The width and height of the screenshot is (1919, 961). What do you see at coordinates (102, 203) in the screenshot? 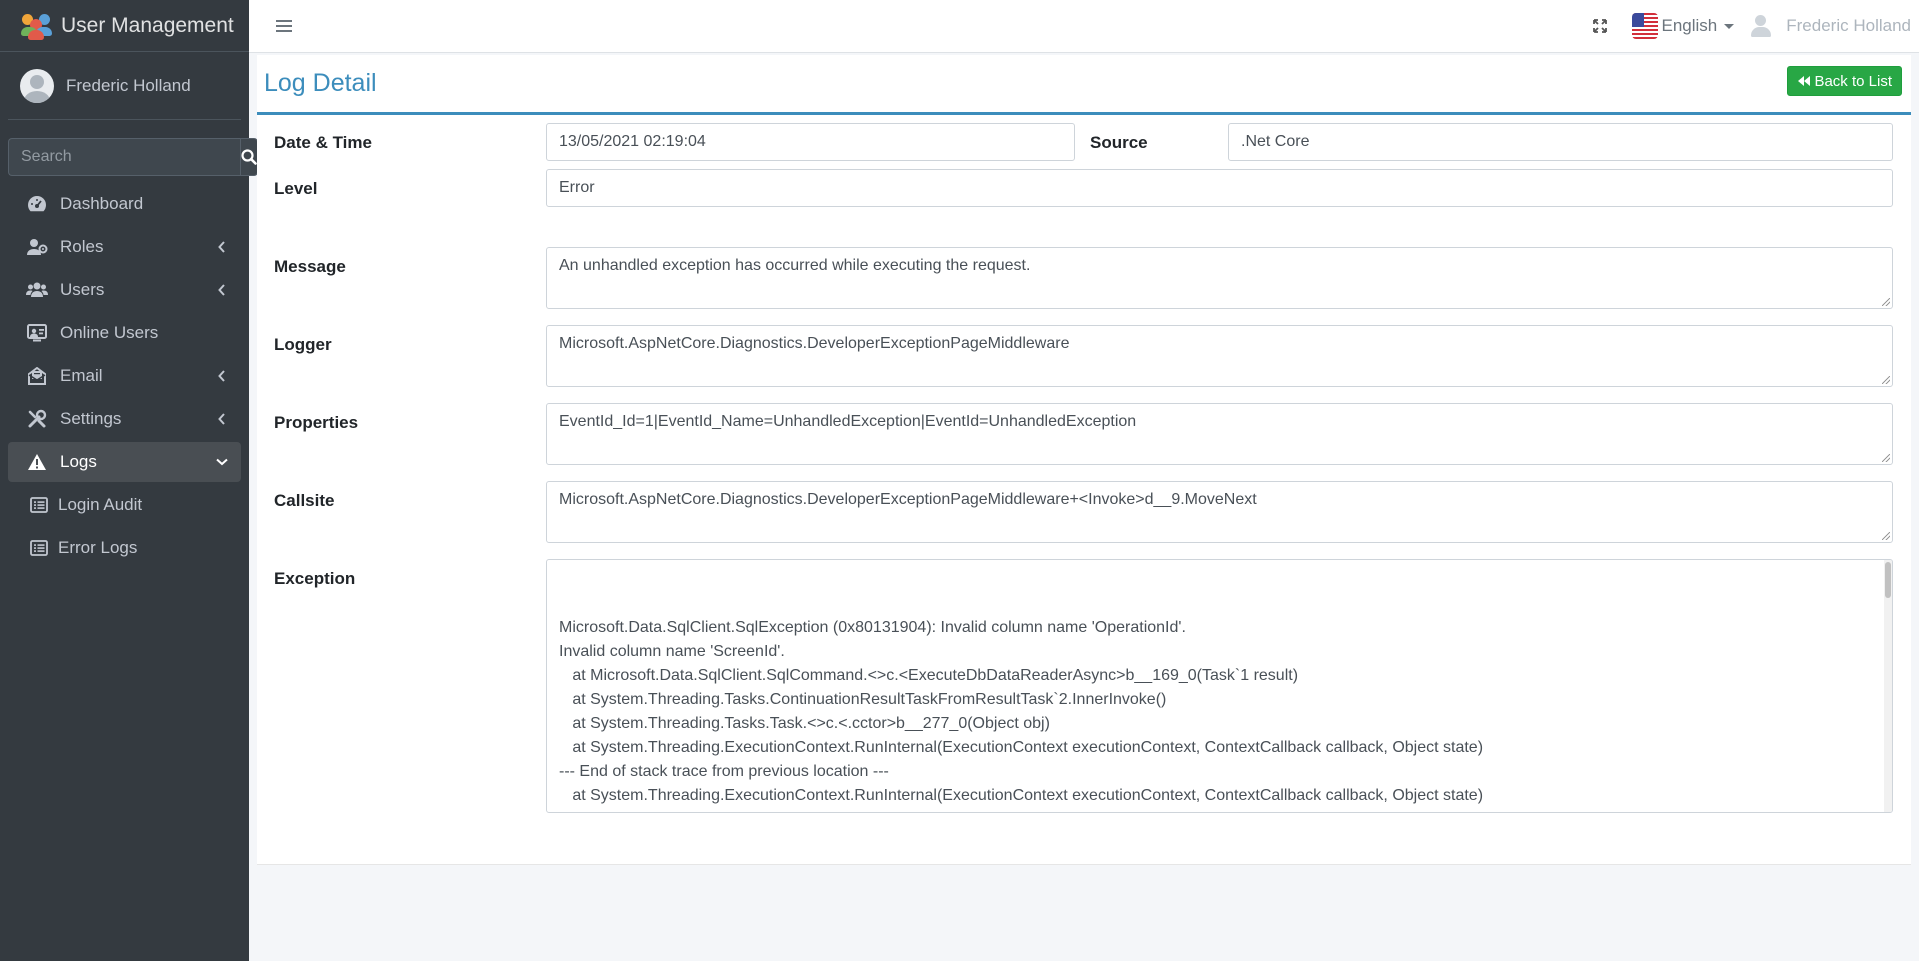
I see `sidebar-item-label: Dashboard` at bounding box center [102, 203].